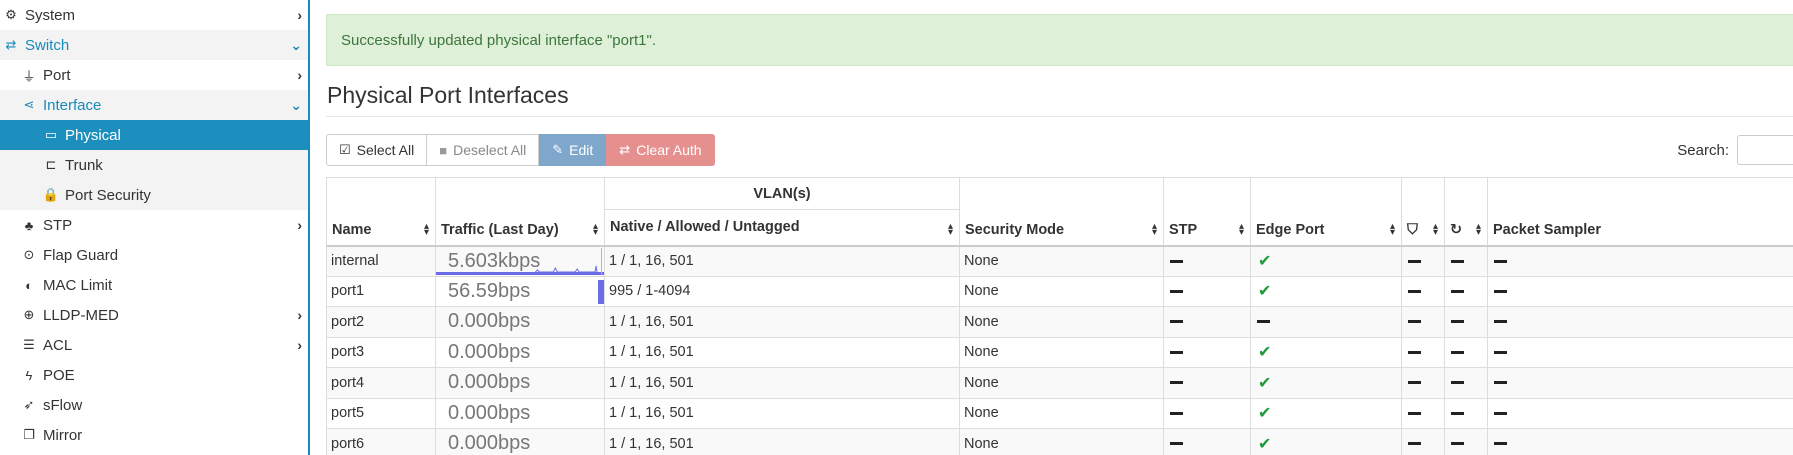 Image resolution: width=1793 pixels, height=455 pixels. I want to click on deselect-all-button: ■ Deselect All, so click(483, 150).